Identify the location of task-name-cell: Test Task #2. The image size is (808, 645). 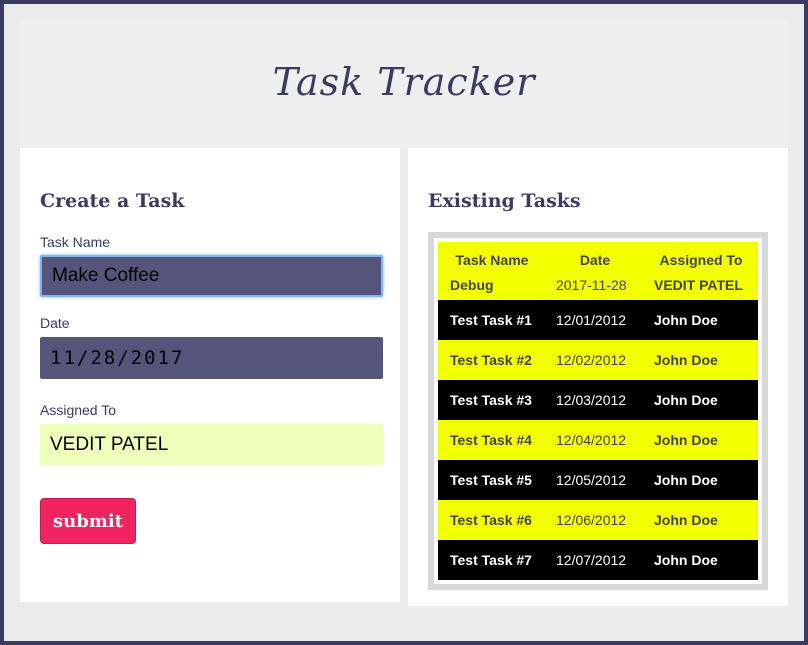
(491, 360).